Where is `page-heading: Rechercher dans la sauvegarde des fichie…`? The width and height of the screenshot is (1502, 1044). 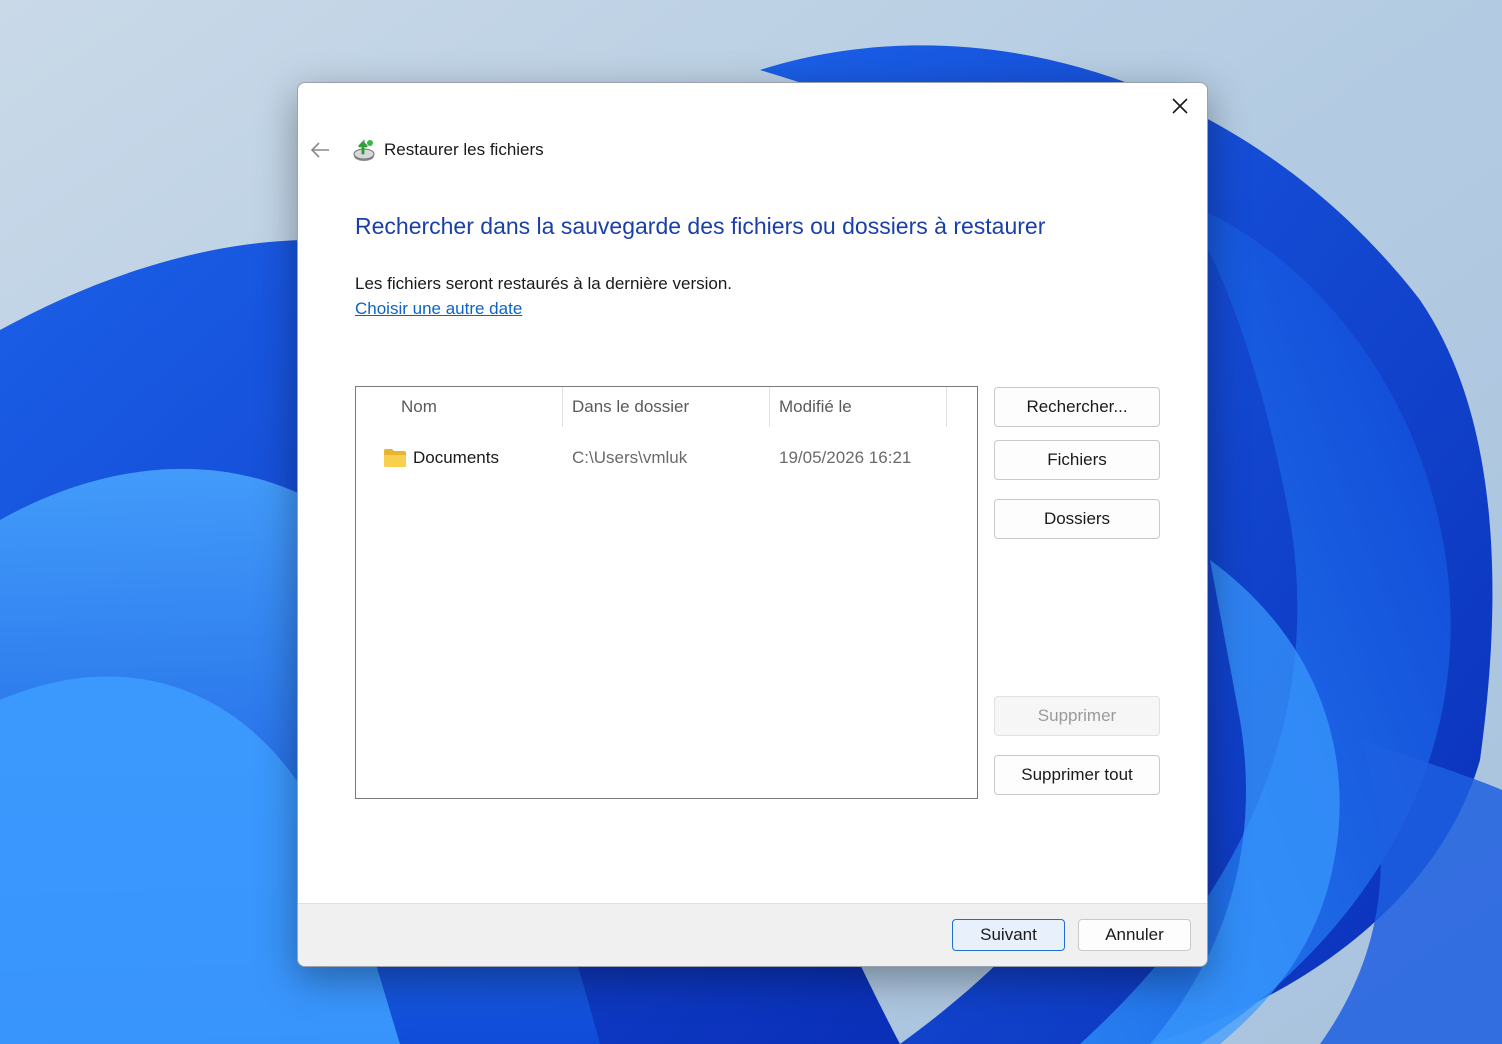 page-heading: Rechercher dans la sauvegarde des fichie… is located at coordinates (700, 226).